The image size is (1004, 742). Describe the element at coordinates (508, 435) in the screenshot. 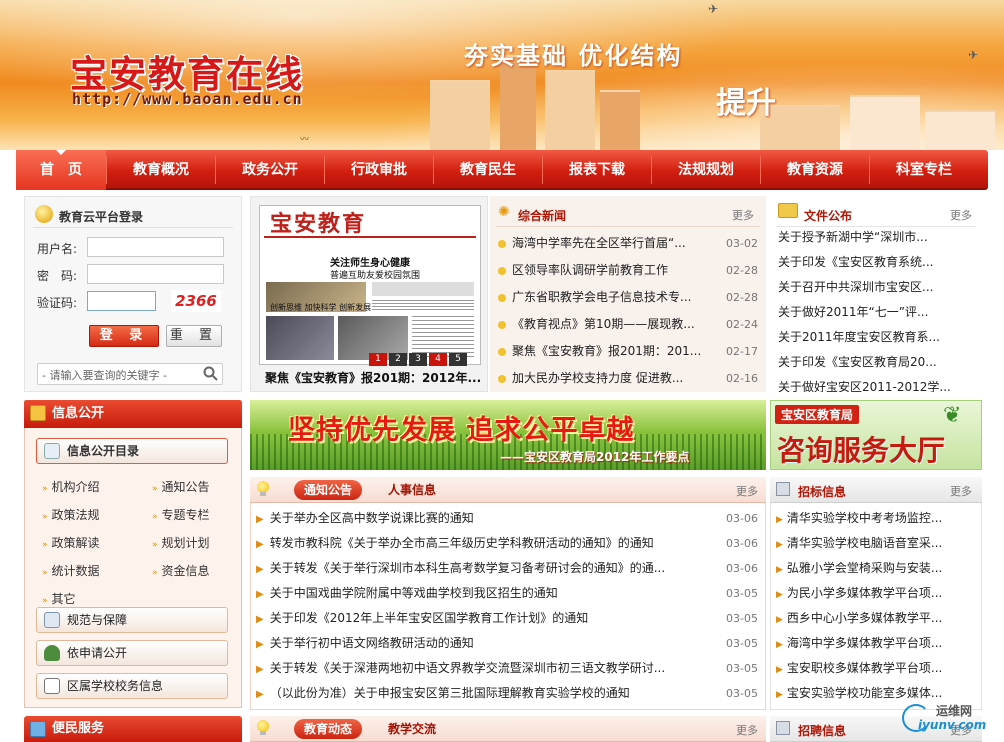

I see `priority-banner: 坚持优先发展 追求公平卓越 ——宝安区教育局2012年工作要点` at that location.